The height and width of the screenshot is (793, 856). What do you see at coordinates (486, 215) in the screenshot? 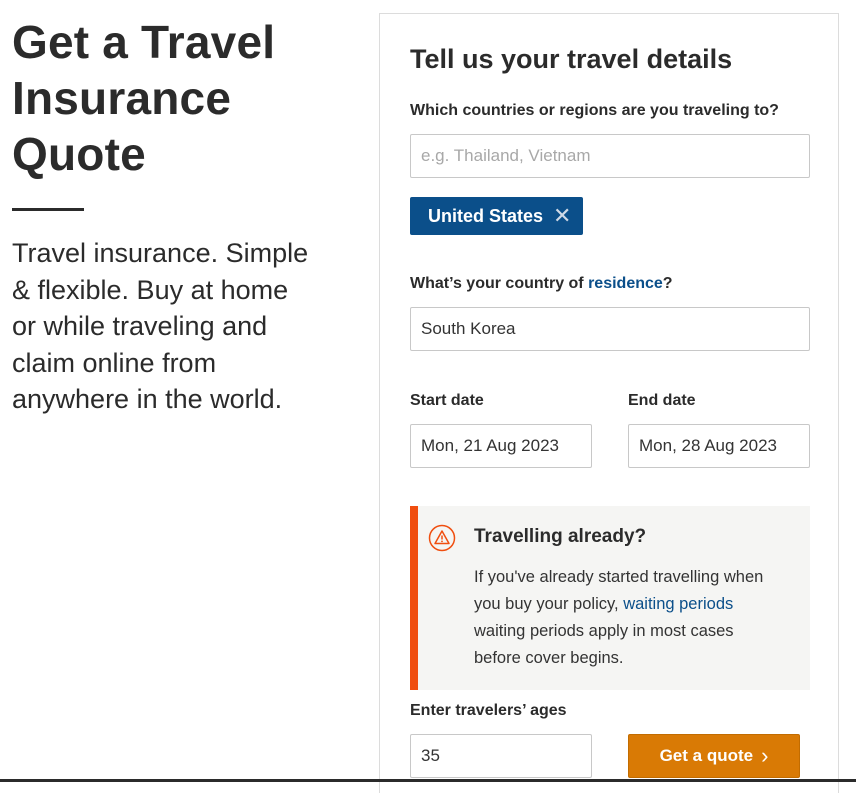
I see `chip-label: United States` at bounding box center [486, 215].